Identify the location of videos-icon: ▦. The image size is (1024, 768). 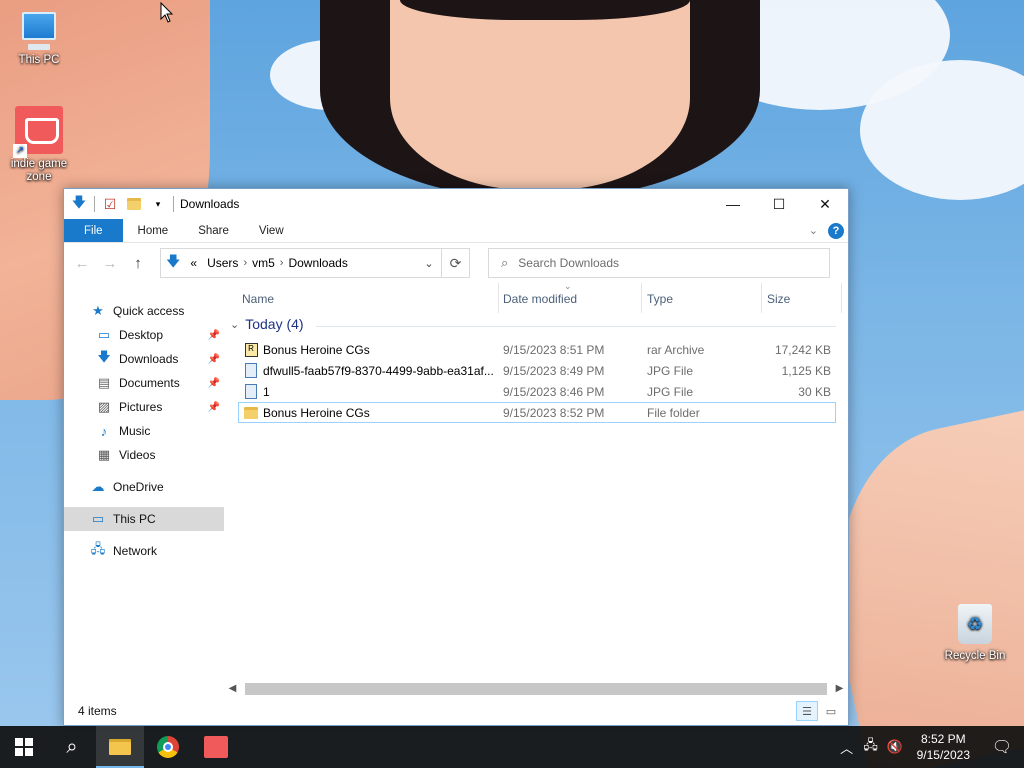
(104, 454).